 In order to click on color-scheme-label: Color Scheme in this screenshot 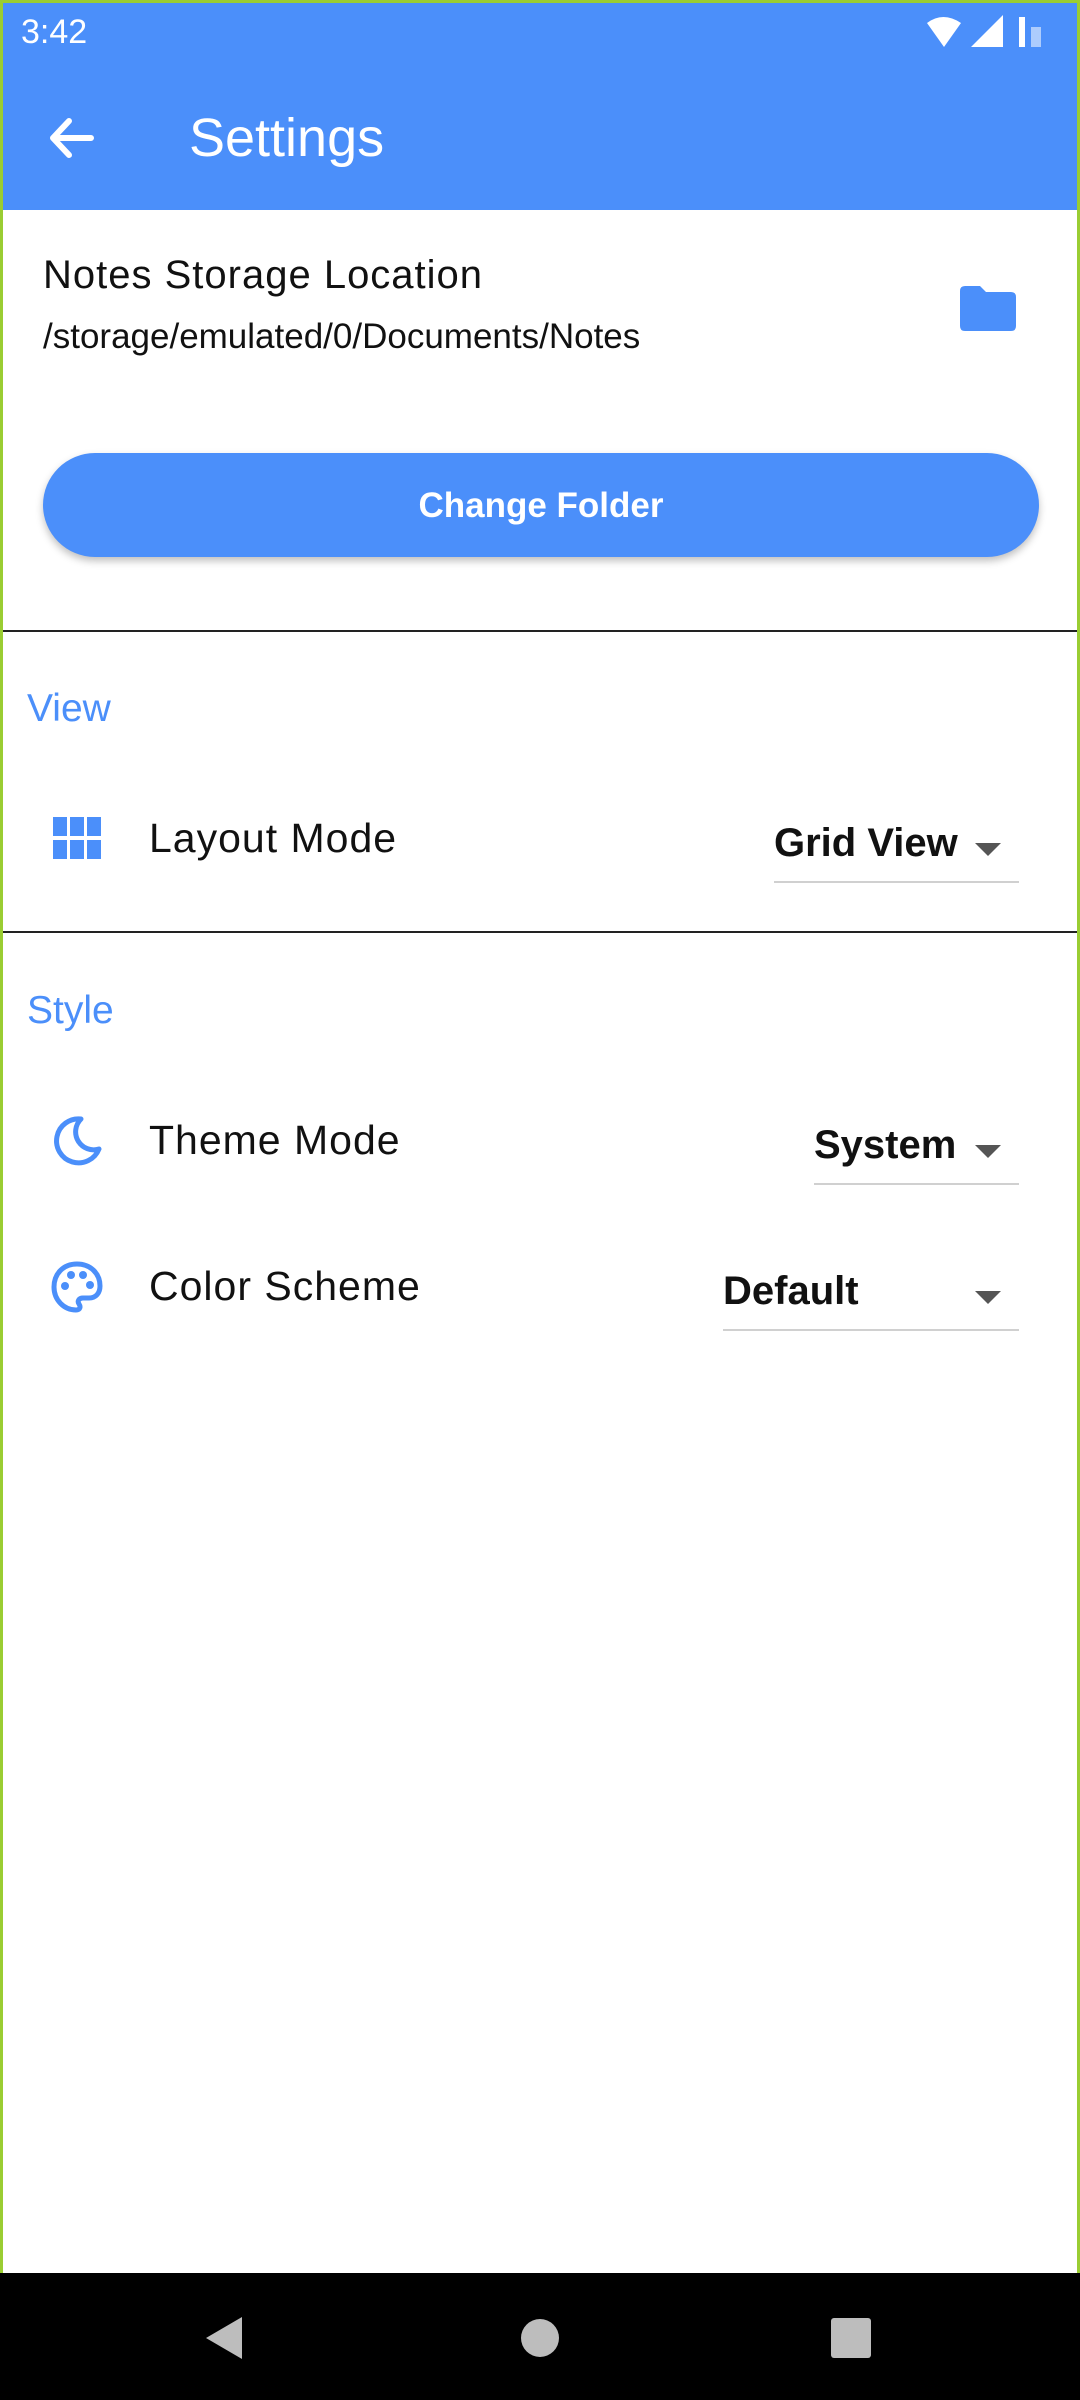, I will do `click(285, 1286)`.